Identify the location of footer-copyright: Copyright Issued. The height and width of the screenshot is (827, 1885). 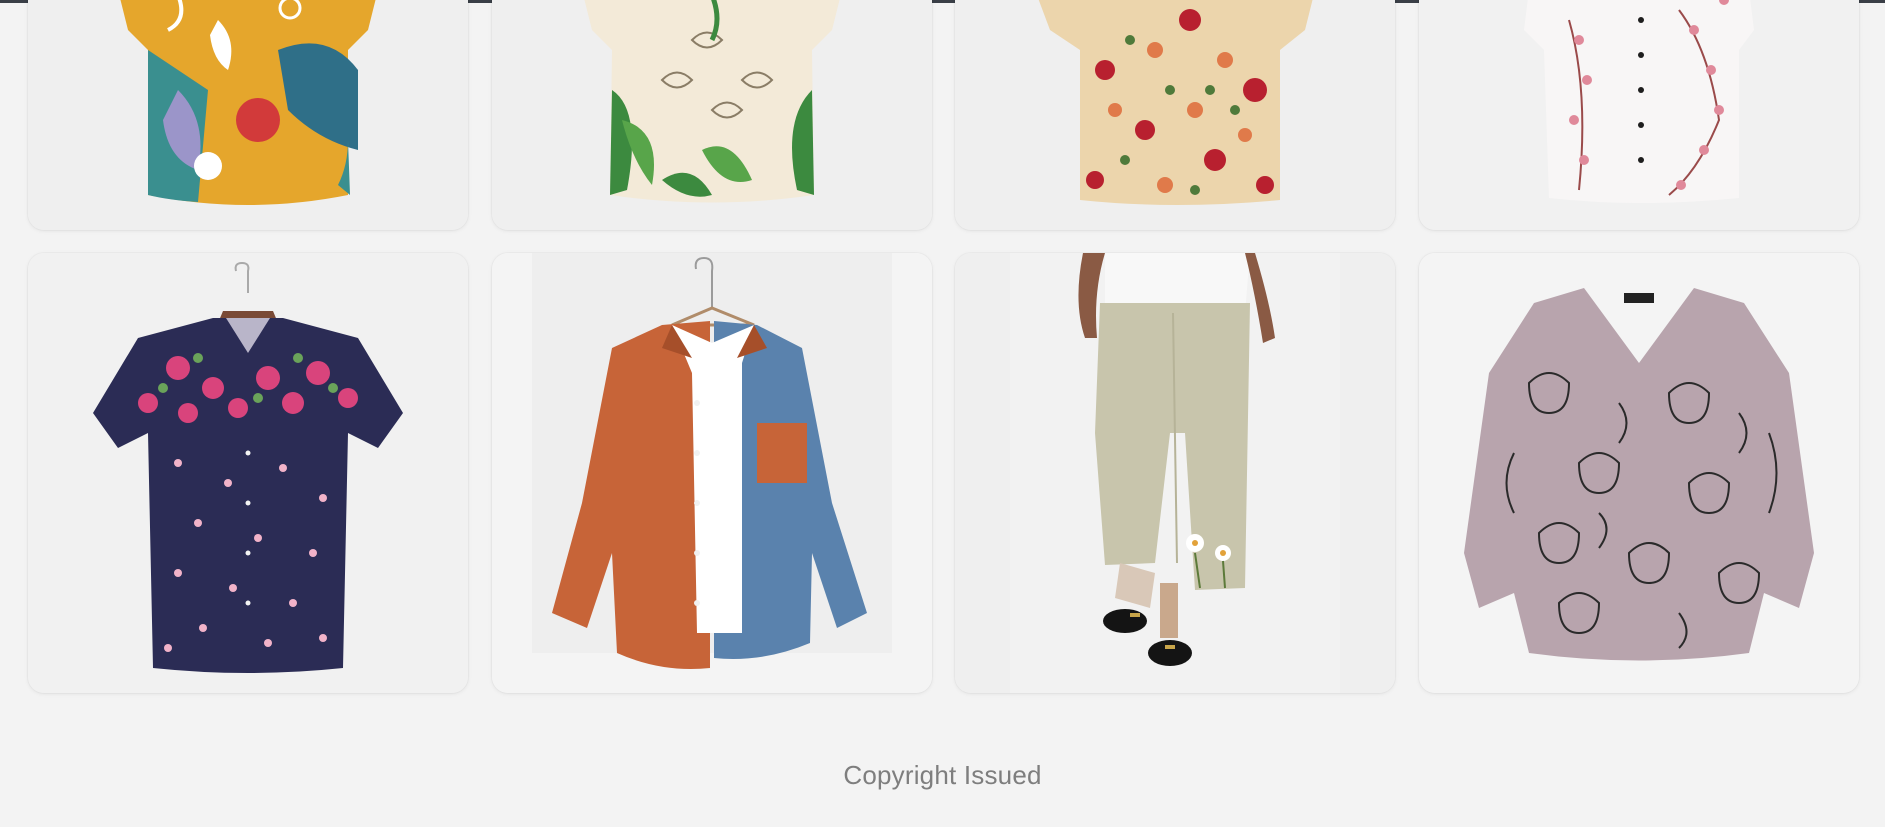
(942, 775).